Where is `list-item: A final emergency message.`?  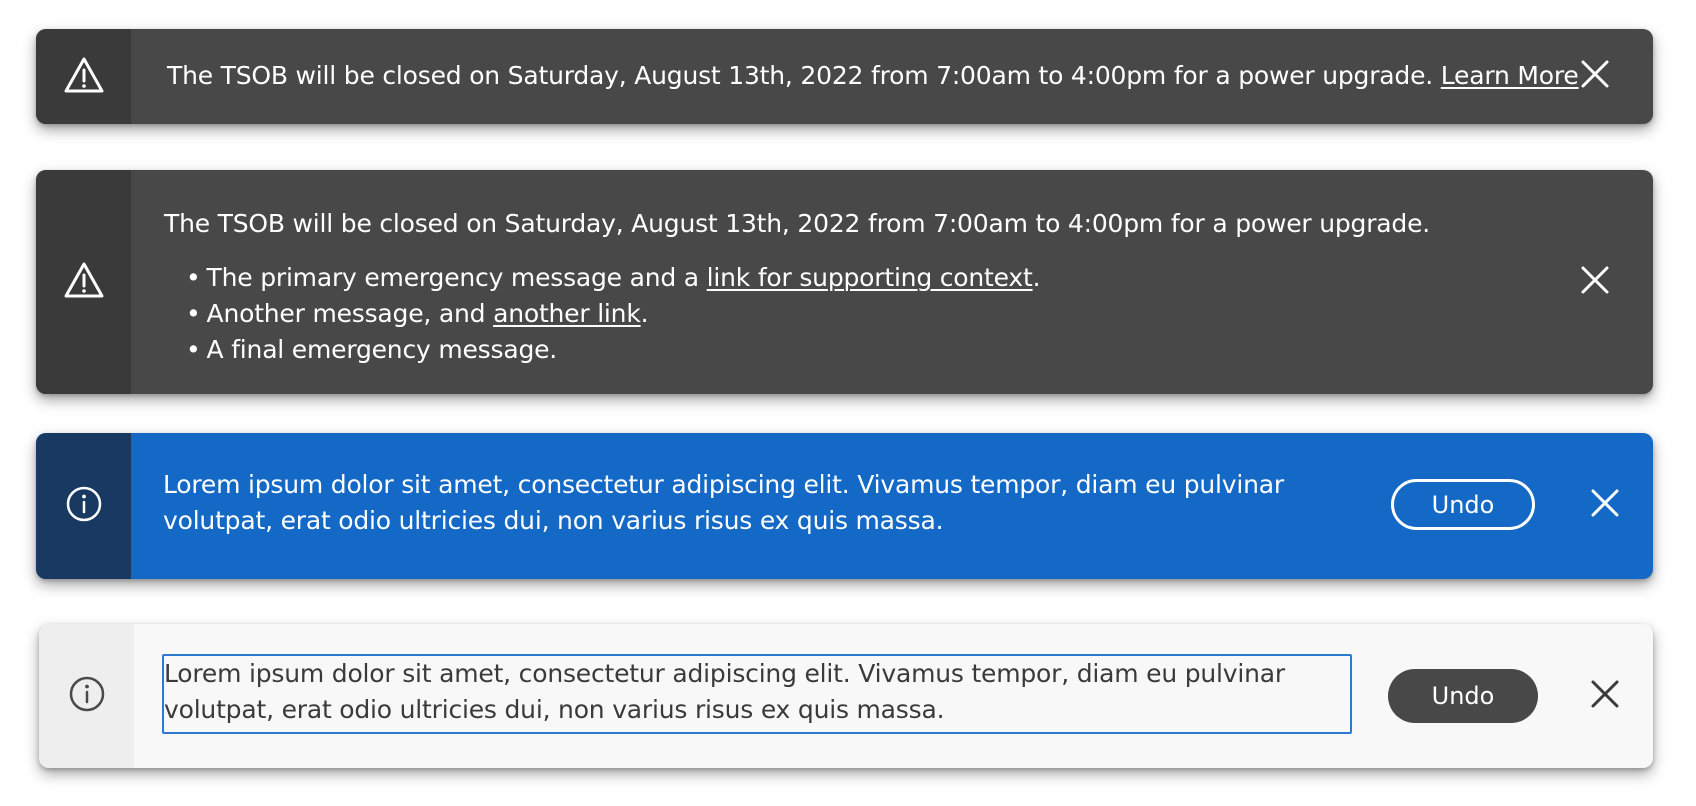
list-item: A final emergency message. is located at coordinates (613, 350).